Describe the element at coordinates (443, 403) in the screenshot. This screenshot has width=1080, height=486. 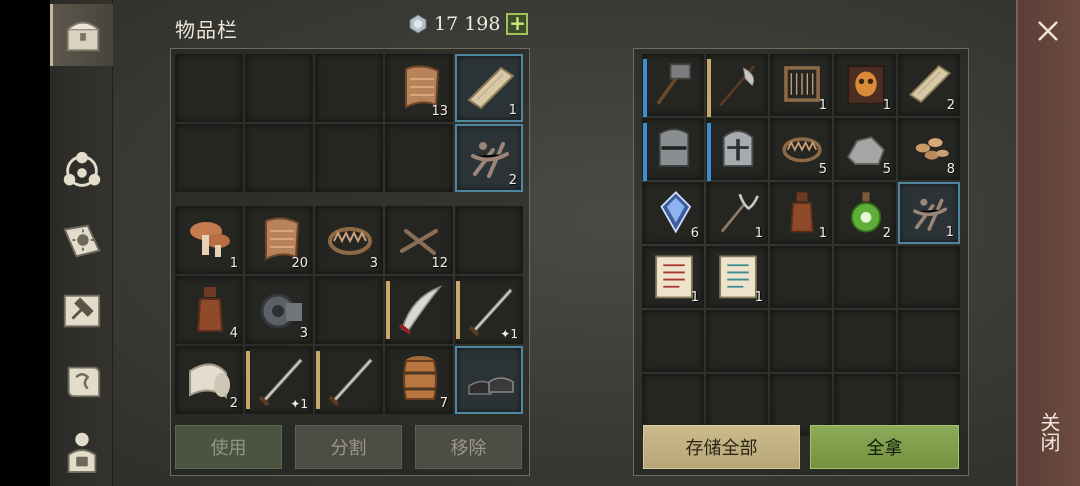
I see `item-quantity: 7` at that location.